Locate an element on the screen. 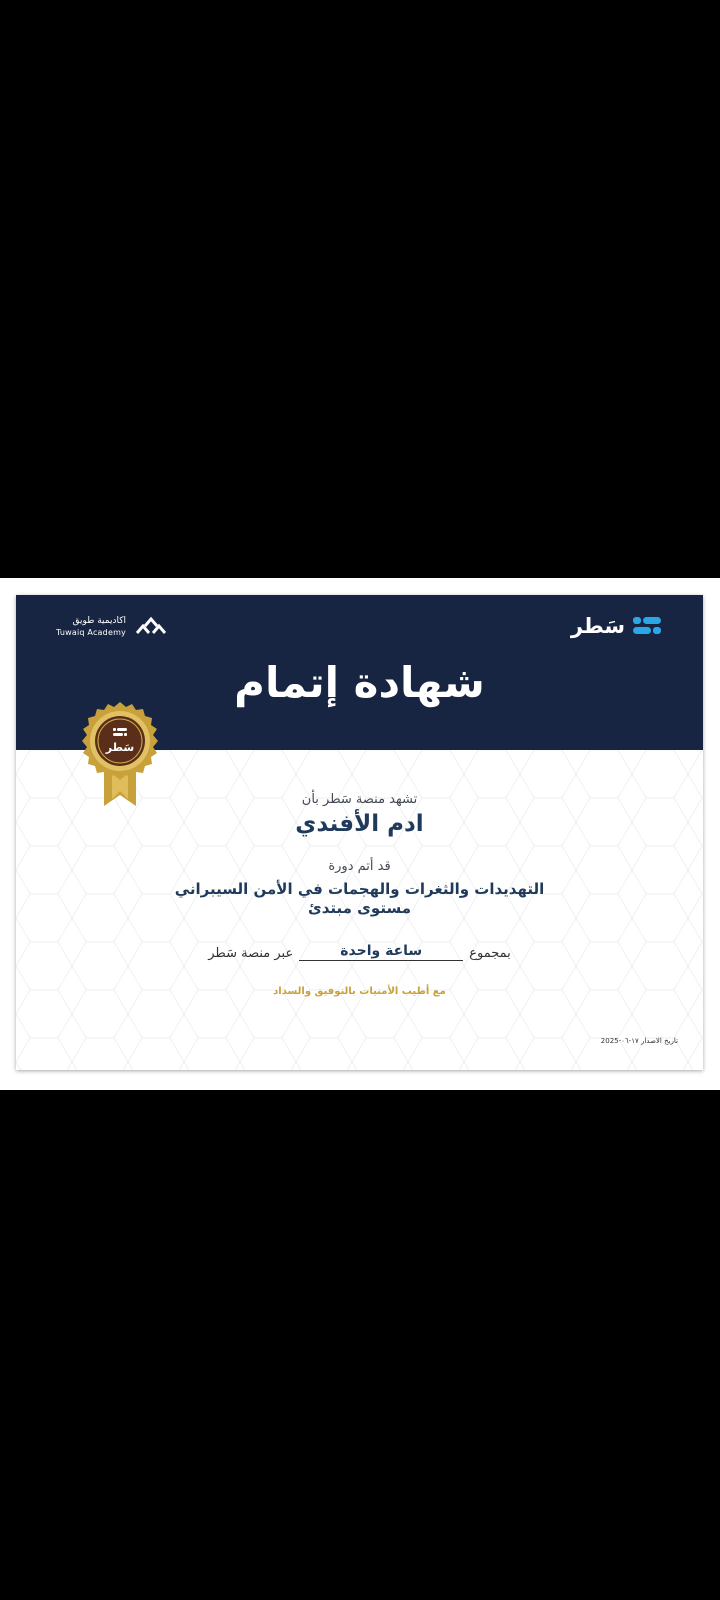  tuwaiq-brand: اكاديمية طويق Tuwaiq Academy is located at coordinates (111, 627).